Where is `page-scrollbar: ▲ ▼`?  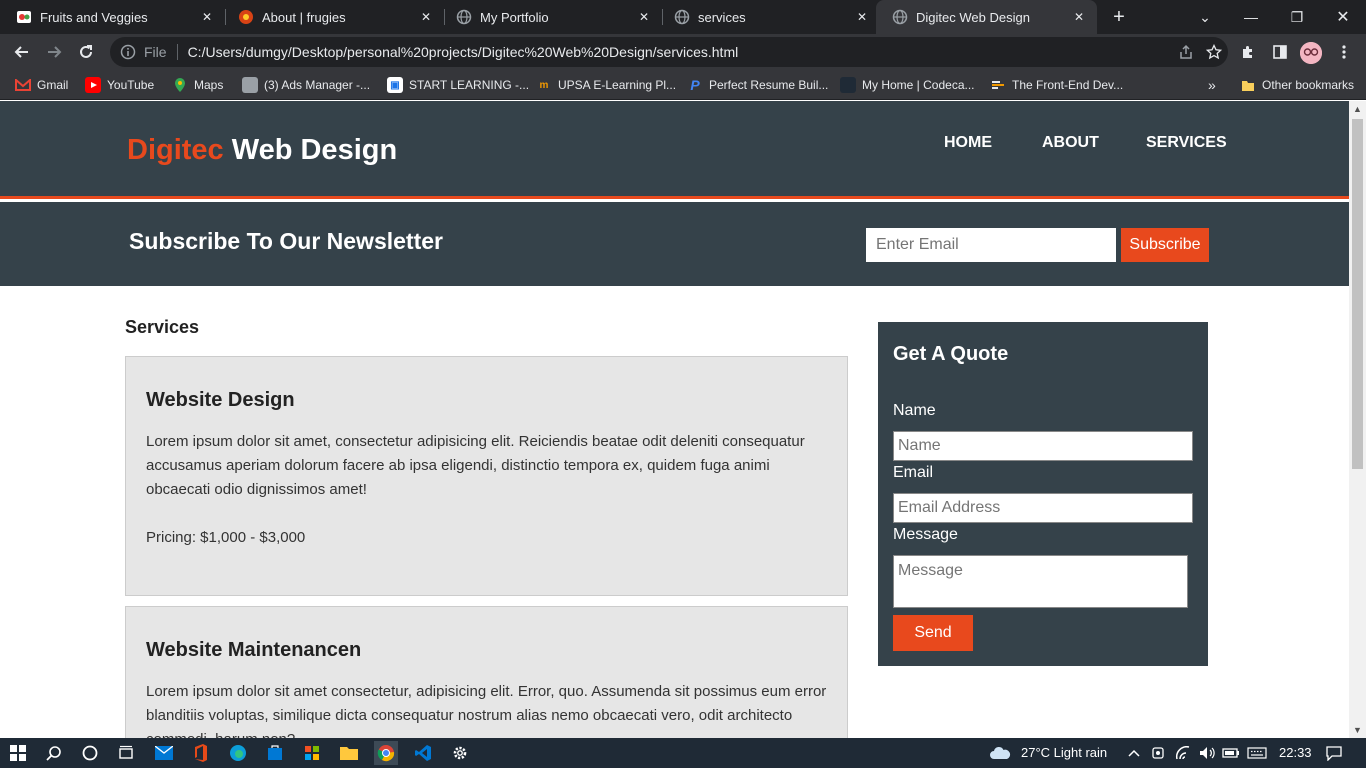 page-scrollbar: ▲ ▼ is located at coordinates (1357, 419).